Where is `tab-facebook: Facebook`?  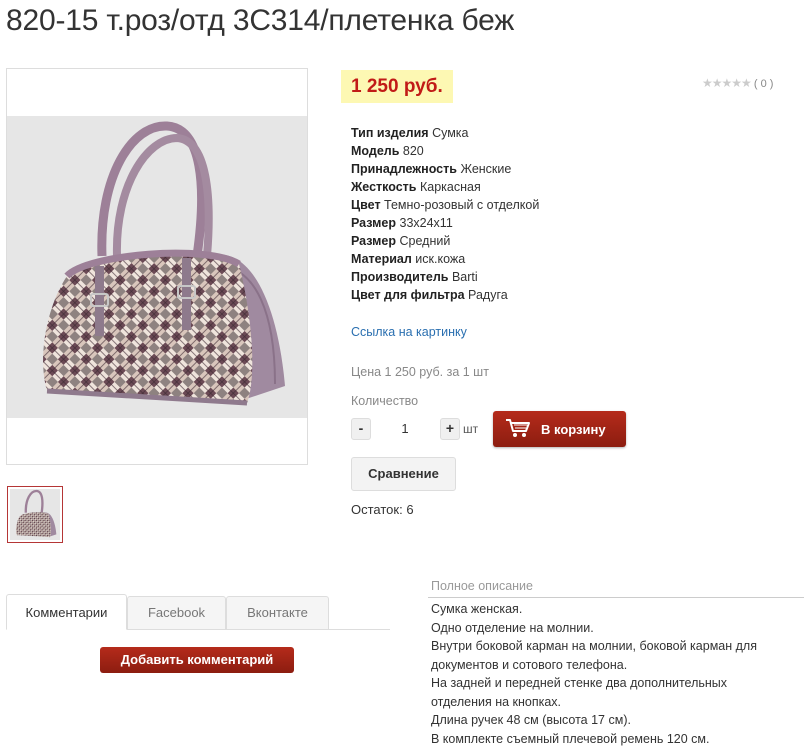
tab-facebook: Facebook is located at coordinates (176, 613).